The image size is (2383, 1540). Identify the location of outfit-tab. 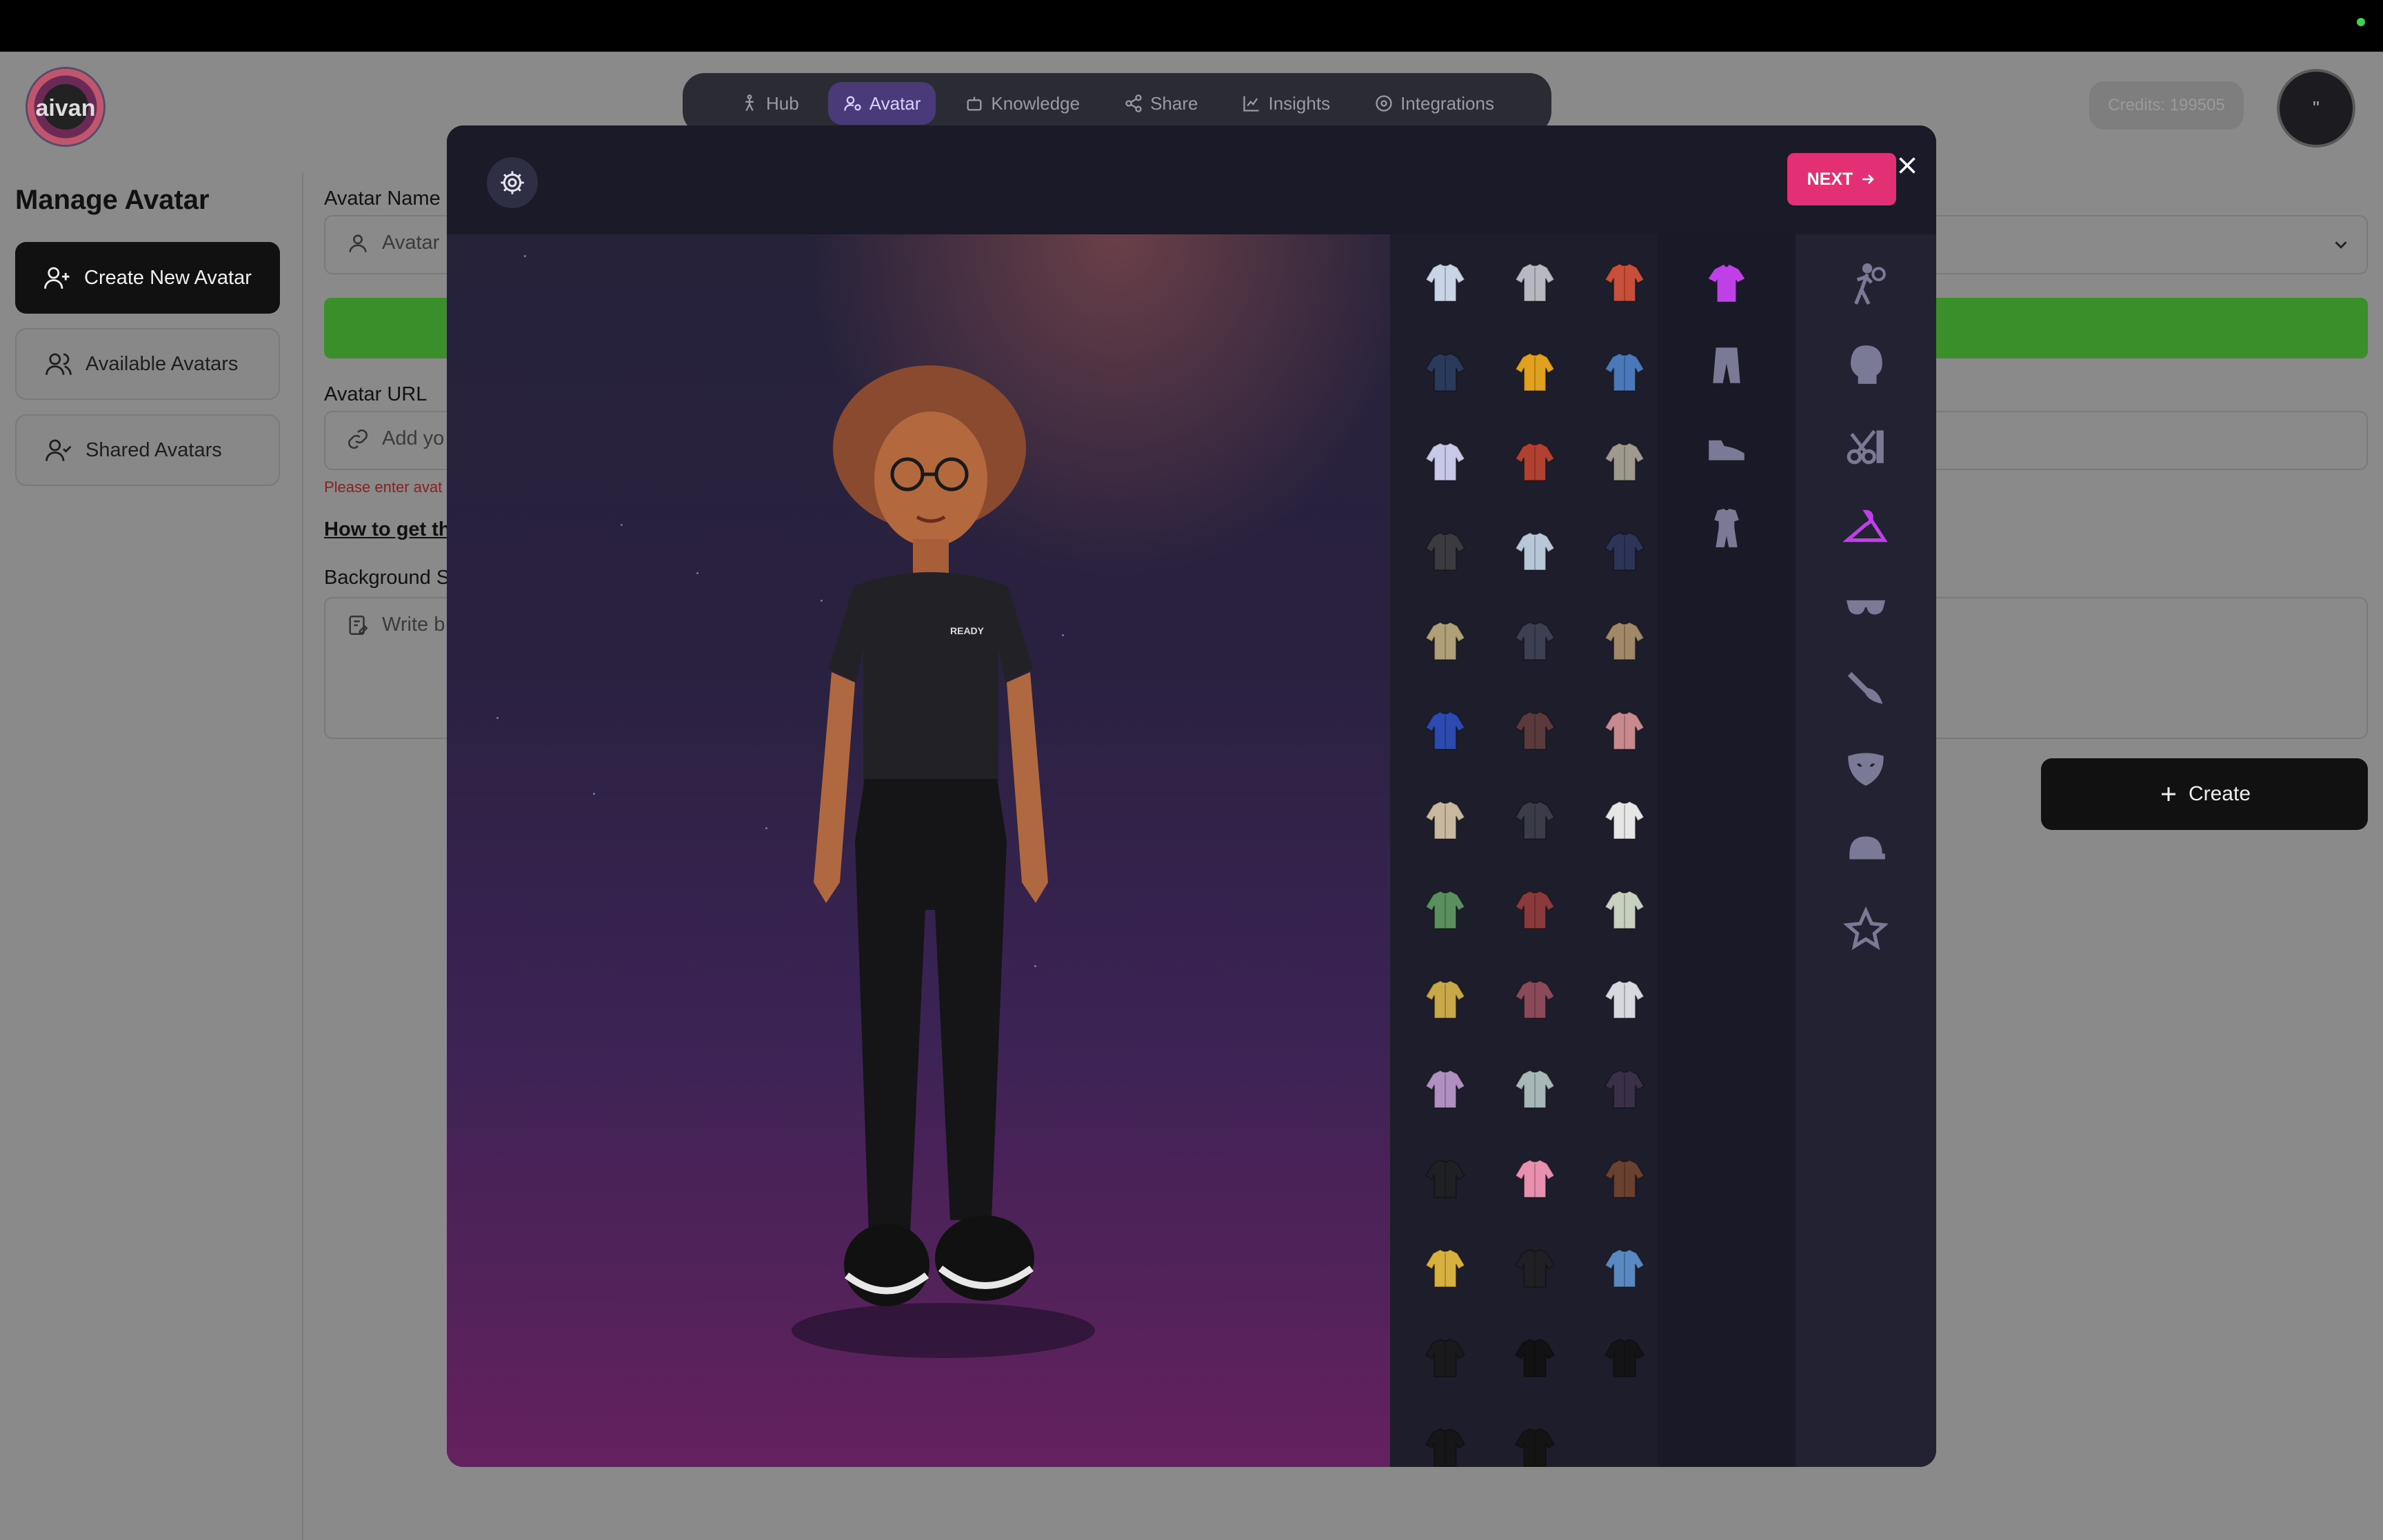
(1727, 528).